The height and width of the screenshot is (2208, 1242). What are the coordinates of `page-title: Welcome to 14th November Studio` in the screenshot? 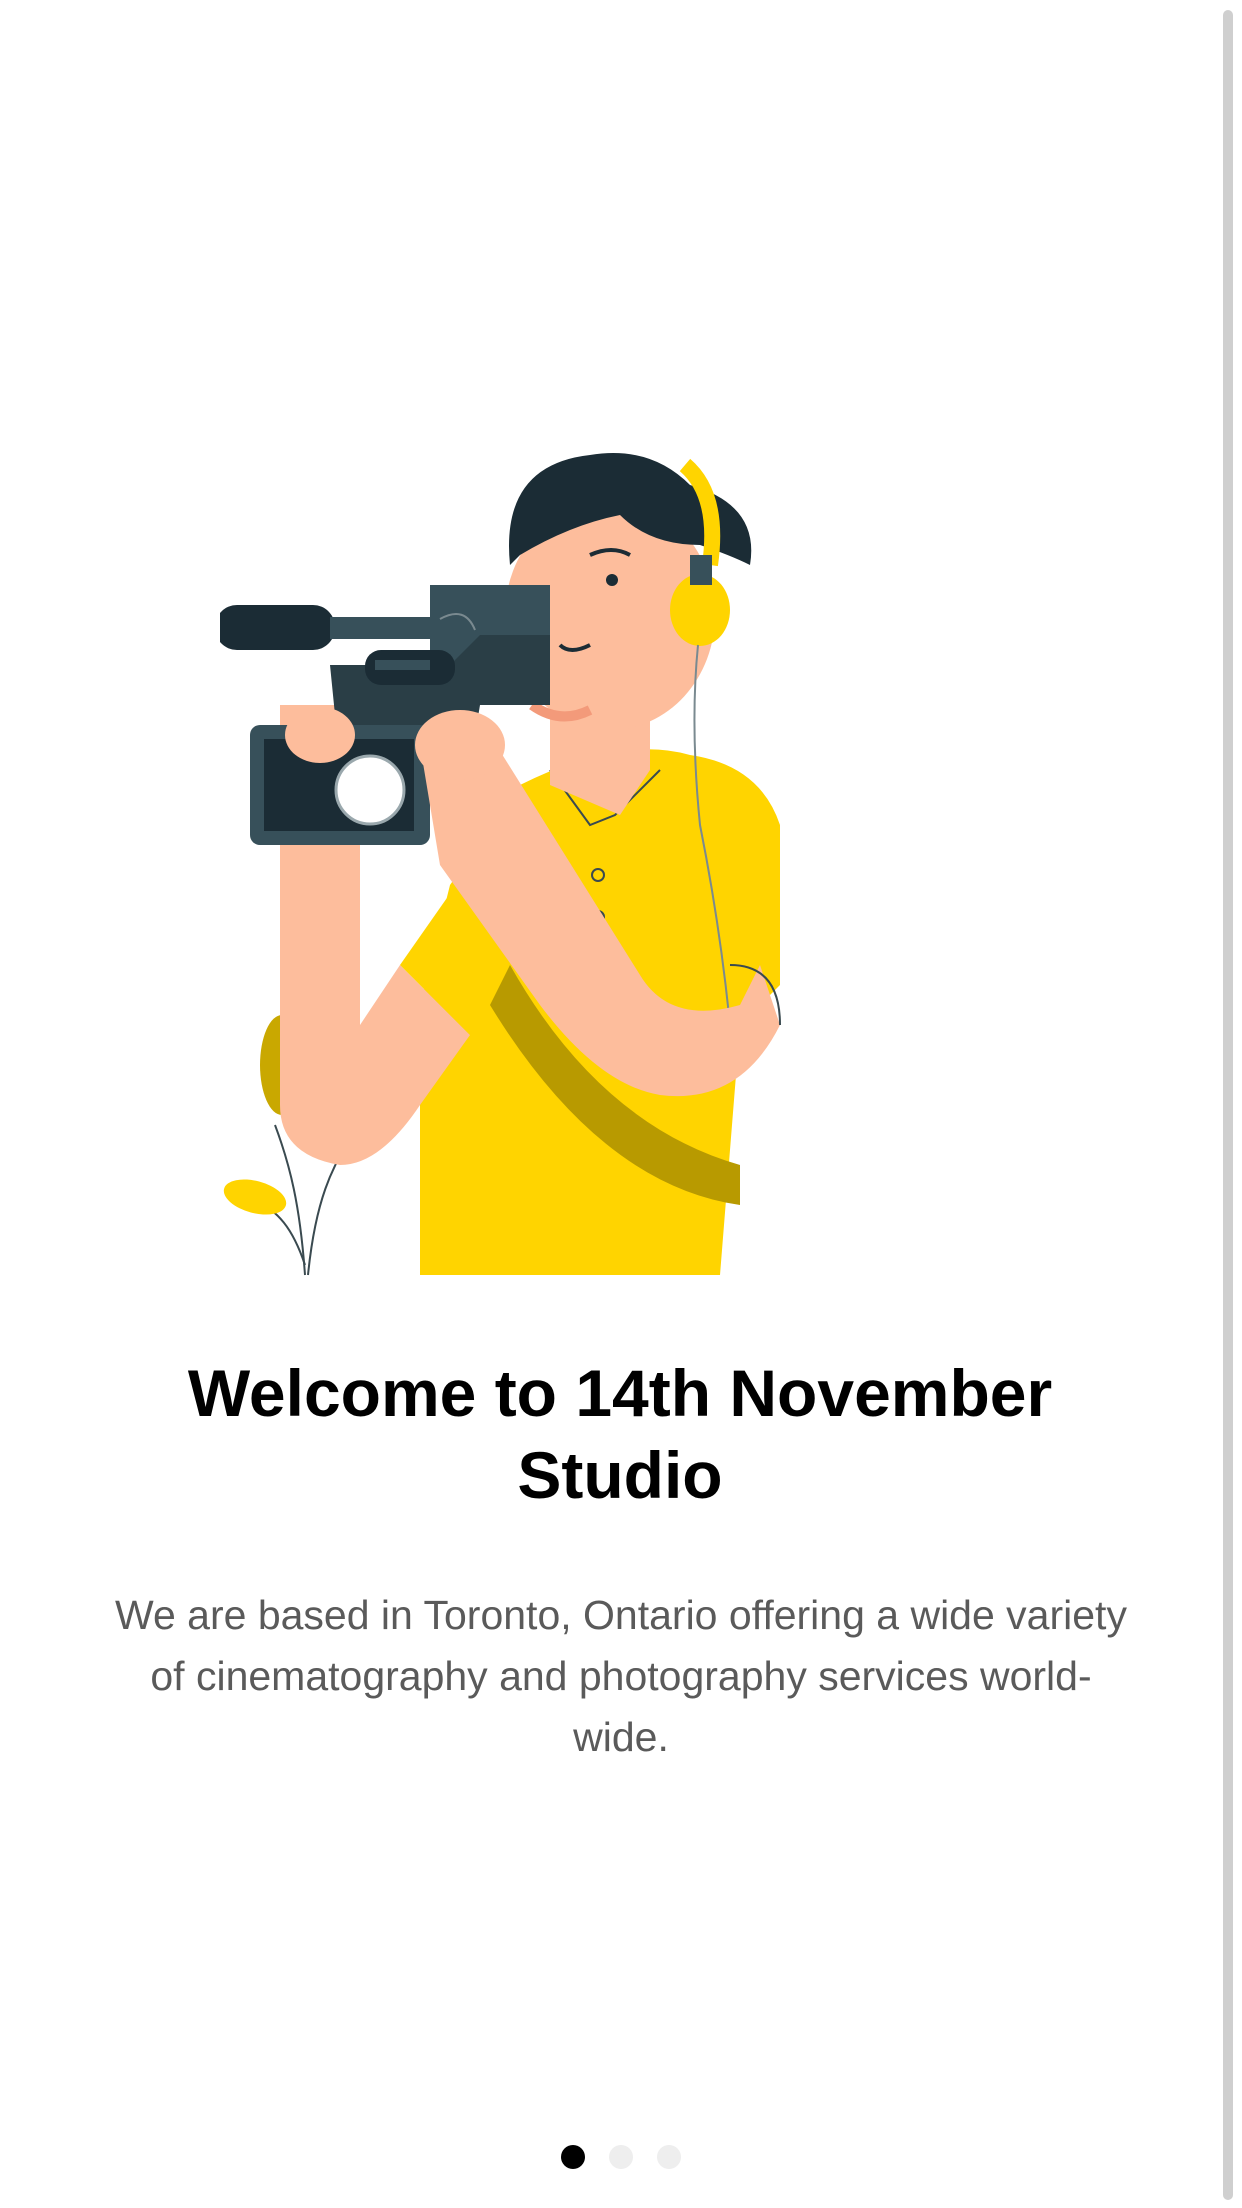 It's located at (620, 1434).